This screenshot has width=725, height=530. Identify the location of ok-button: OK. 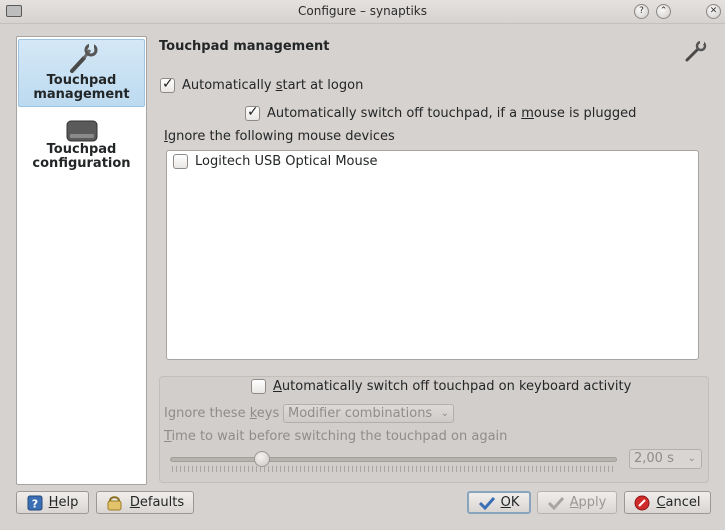
(499, 502).